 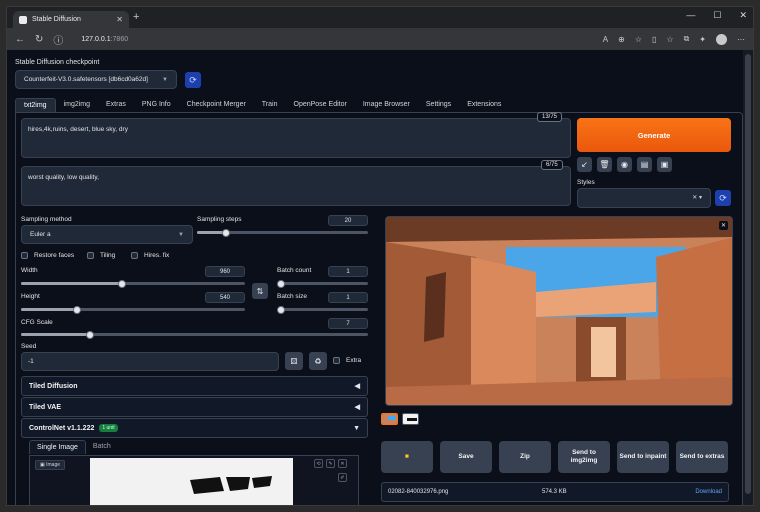 I want to click on refresh-checkpoint-button: ⟳, so click(x=193, y=80).